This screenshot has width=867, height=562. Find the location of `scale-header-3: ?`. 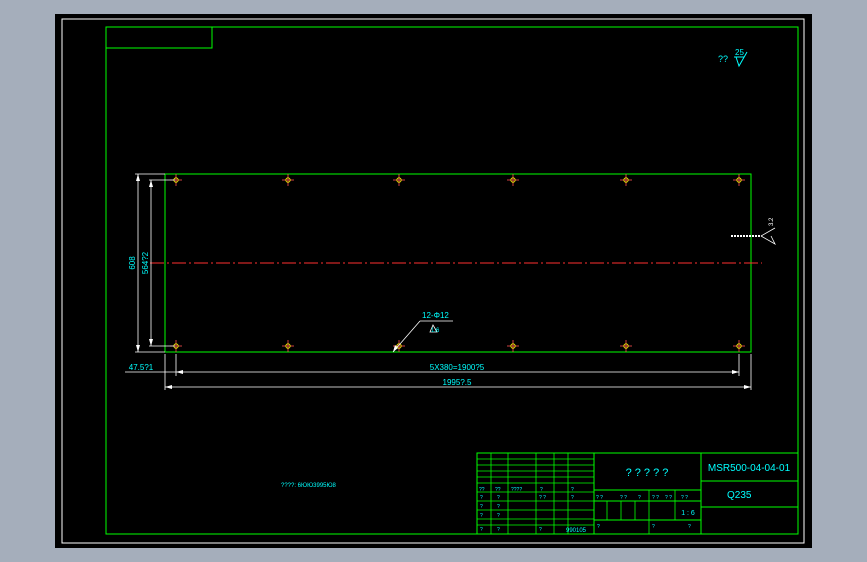

scale-header-3: ? is located at coordinates (639, 498).